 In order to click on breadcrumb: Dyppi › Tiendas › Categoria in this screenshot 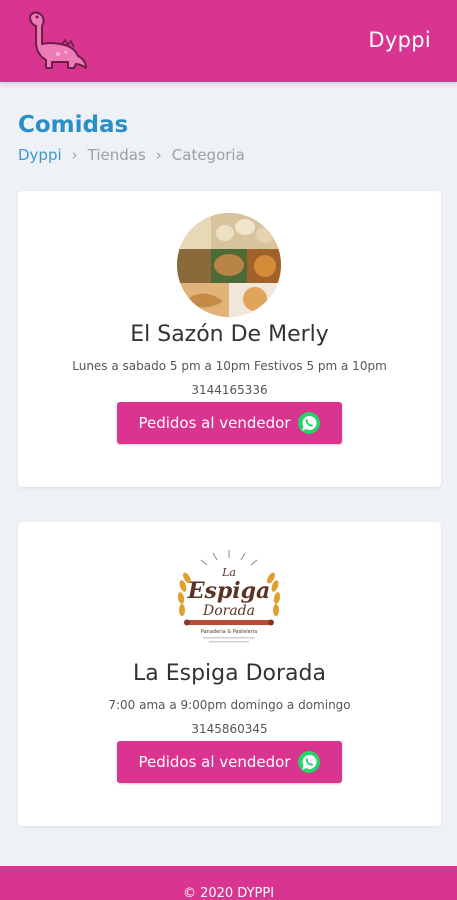, I will do `click(131, 155)`.